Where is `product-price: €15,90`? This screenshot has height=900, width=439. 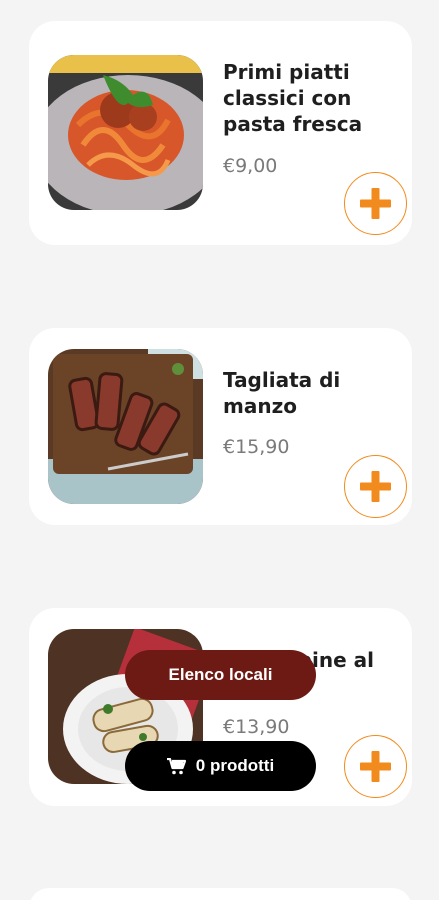
product-price: €15,90 is located at coordinates (256, 447).